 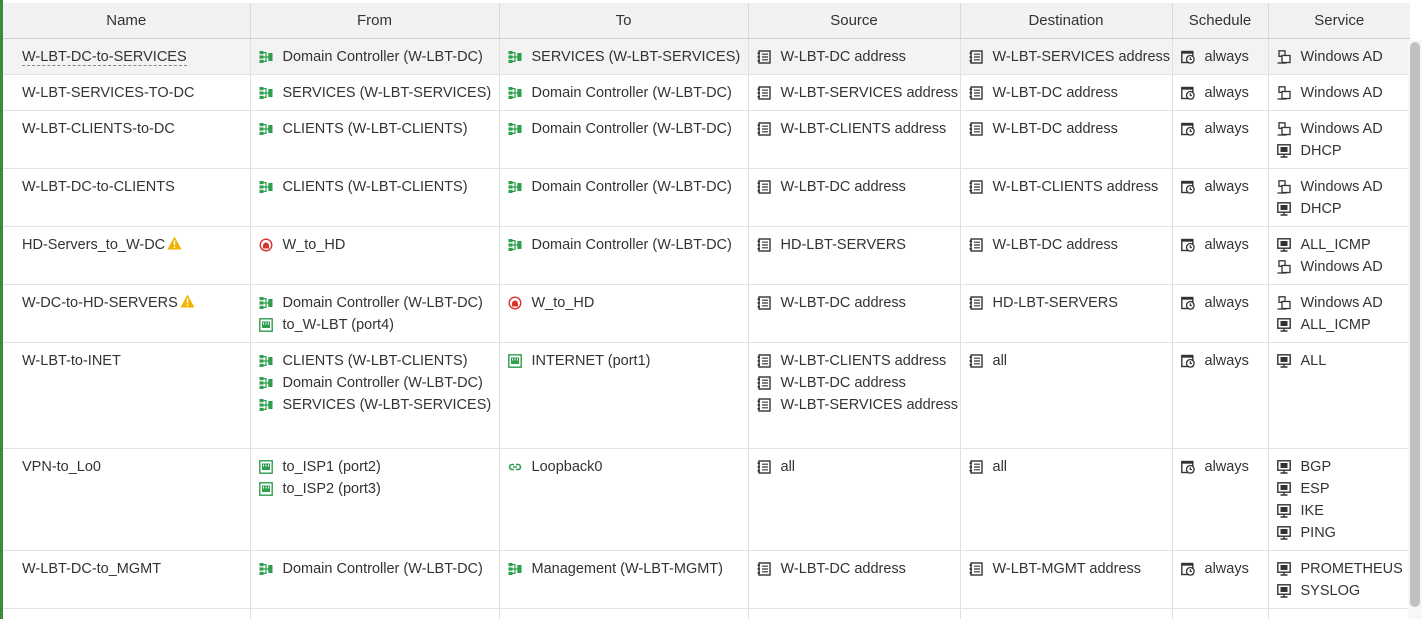 What do you see at coordinates (1339, 21) in the screenshot?
I see `column-header-service: Service` at bounding box center [1339, 21].